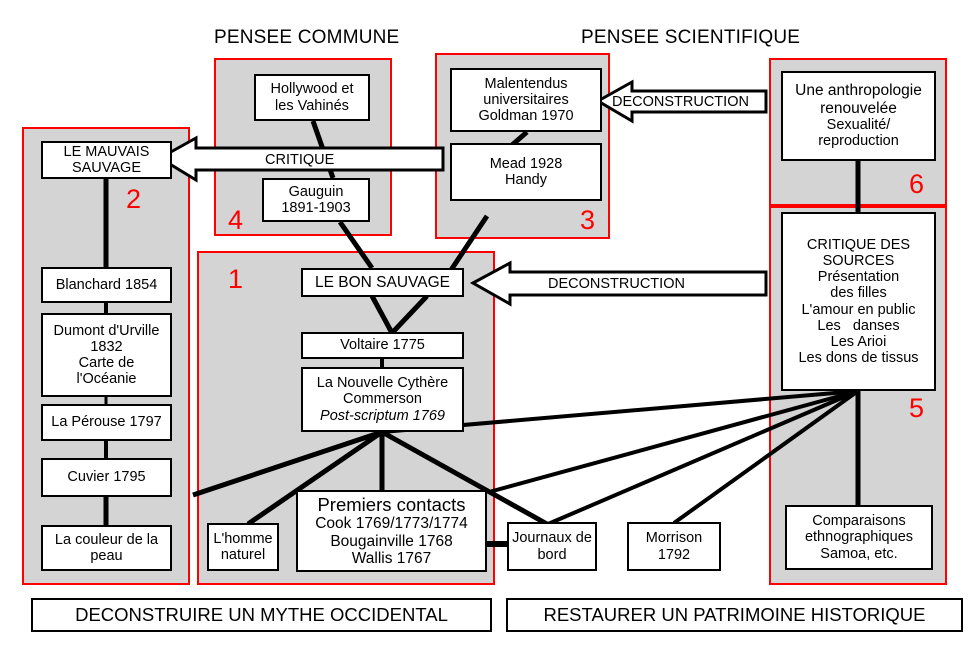  I want to click on node-mead-handy: Mead 1928 Handy, so click(526, 172).